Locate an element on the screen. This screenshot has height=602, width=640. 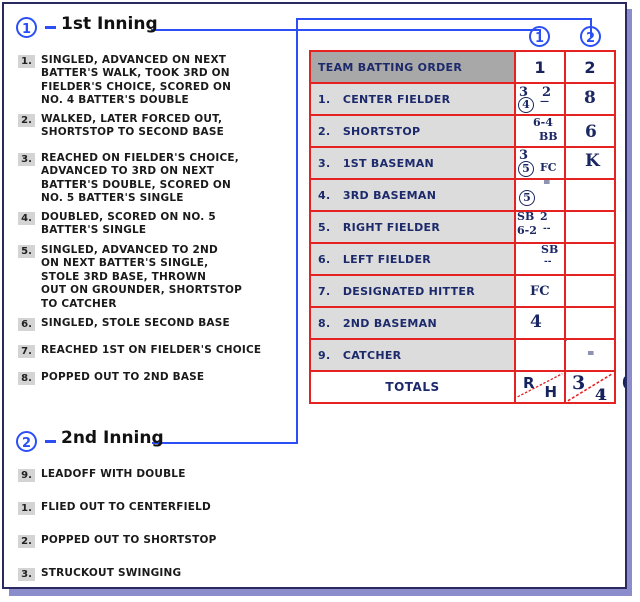
scoring-mark: 6-4 is located at coordinates (543, 122).